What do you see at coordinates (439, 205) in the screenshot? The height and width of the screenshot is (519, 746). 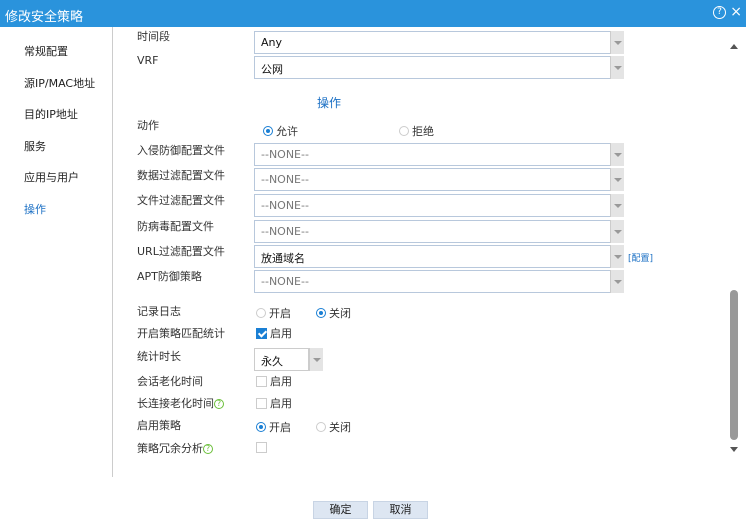 I see `file-filter-select: --NONE--` at bounding box center [439, 205].